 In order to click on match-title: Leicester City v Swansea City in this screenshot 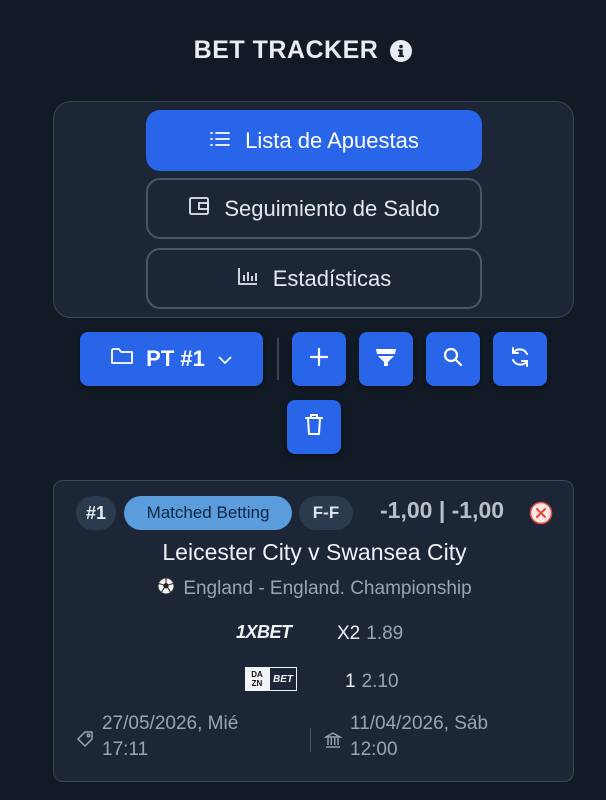, I will do `click(314, 552)`.